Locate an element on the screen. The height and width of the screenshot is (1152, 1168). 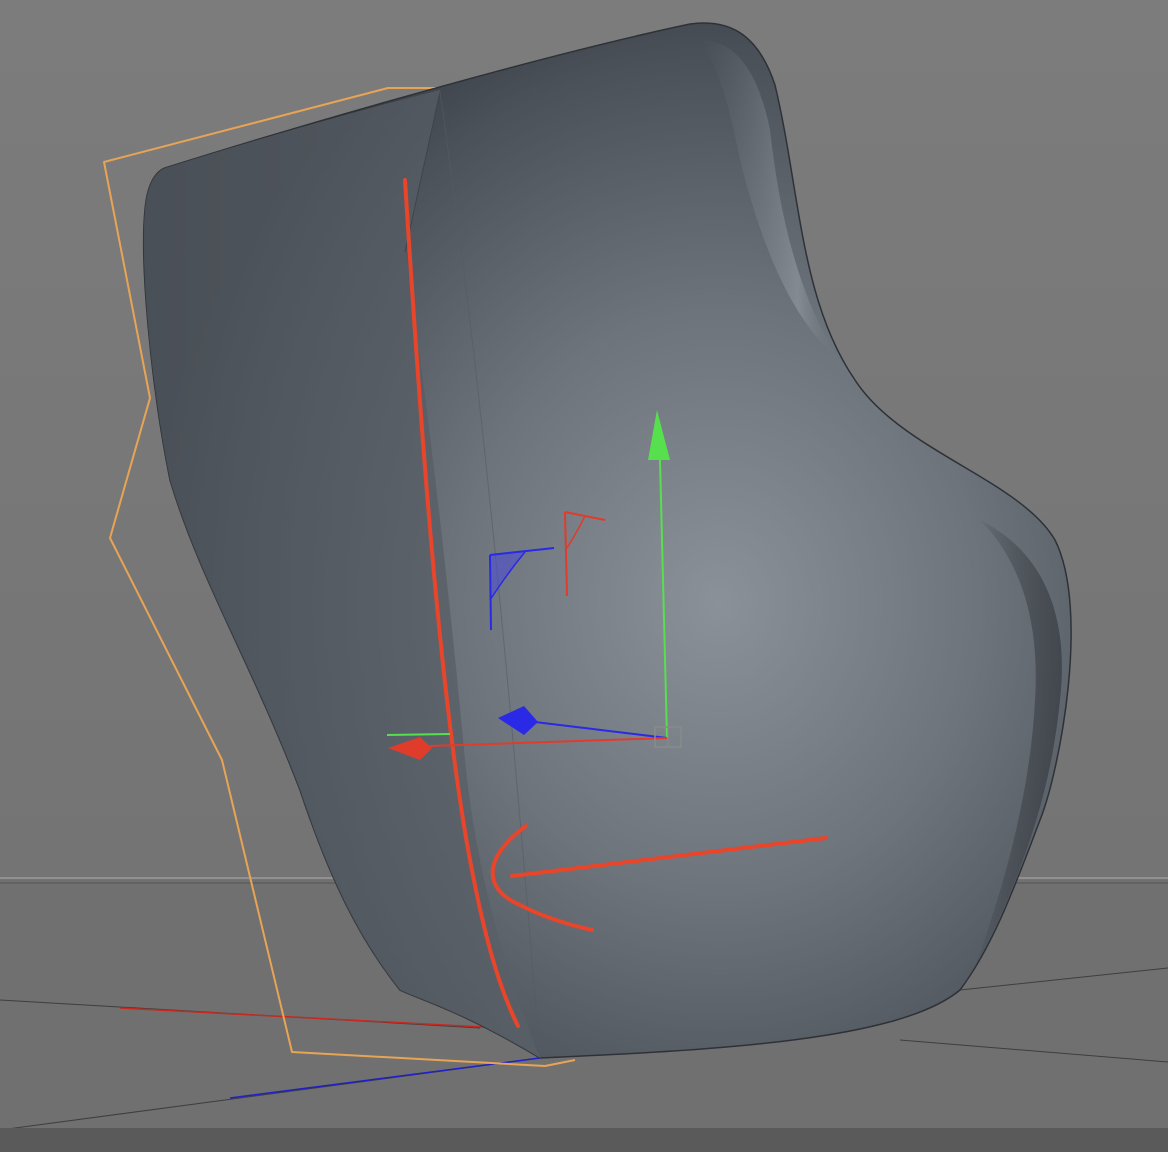
viewport-bottom-bar is located at coordinates (584, 1140).